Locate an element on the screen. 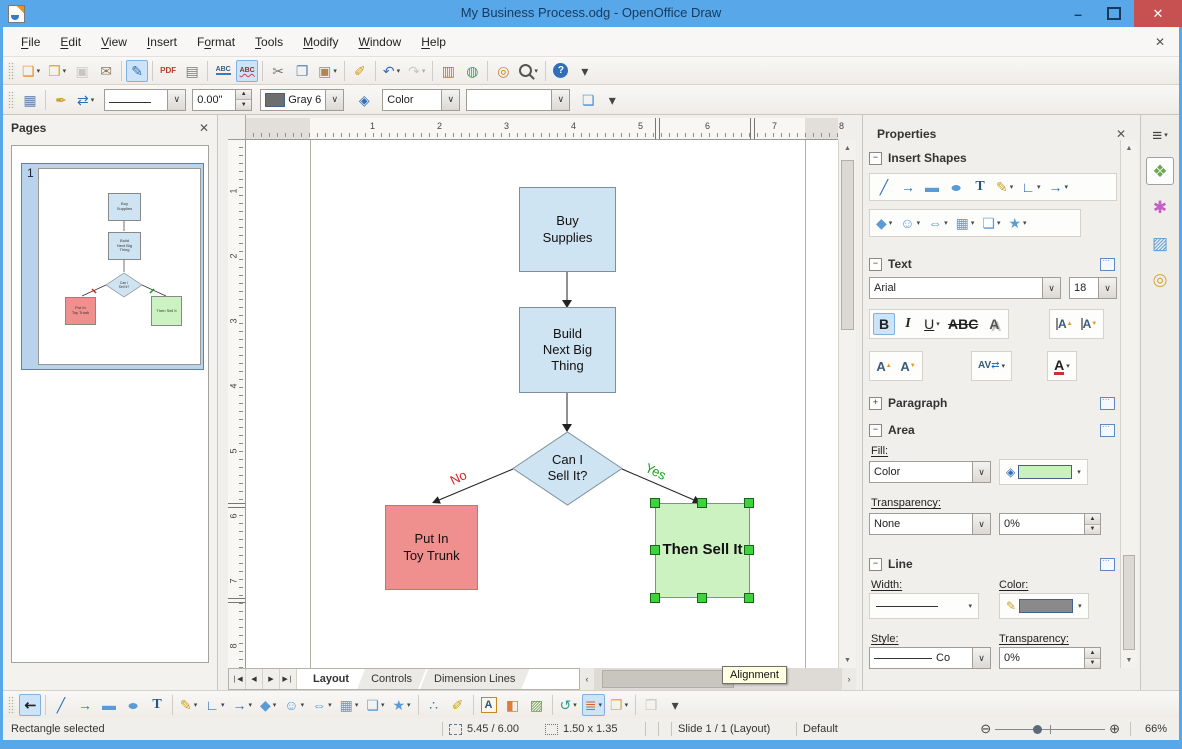  autospellcheck-button: ABC is located at coordinates (247, 70).